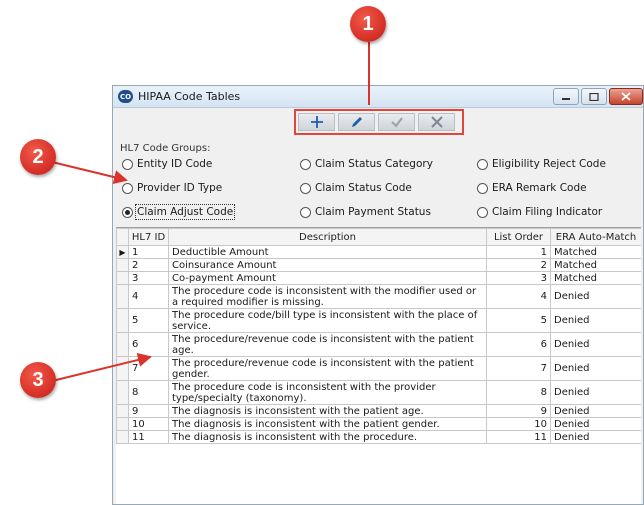 The width and height of the screenshot is (644, 505). What do you see at coordinates (165, 148) in the screenshot?
I see `code-groups-label: HL7 Code Groups:` at bounding box center [165, 148].